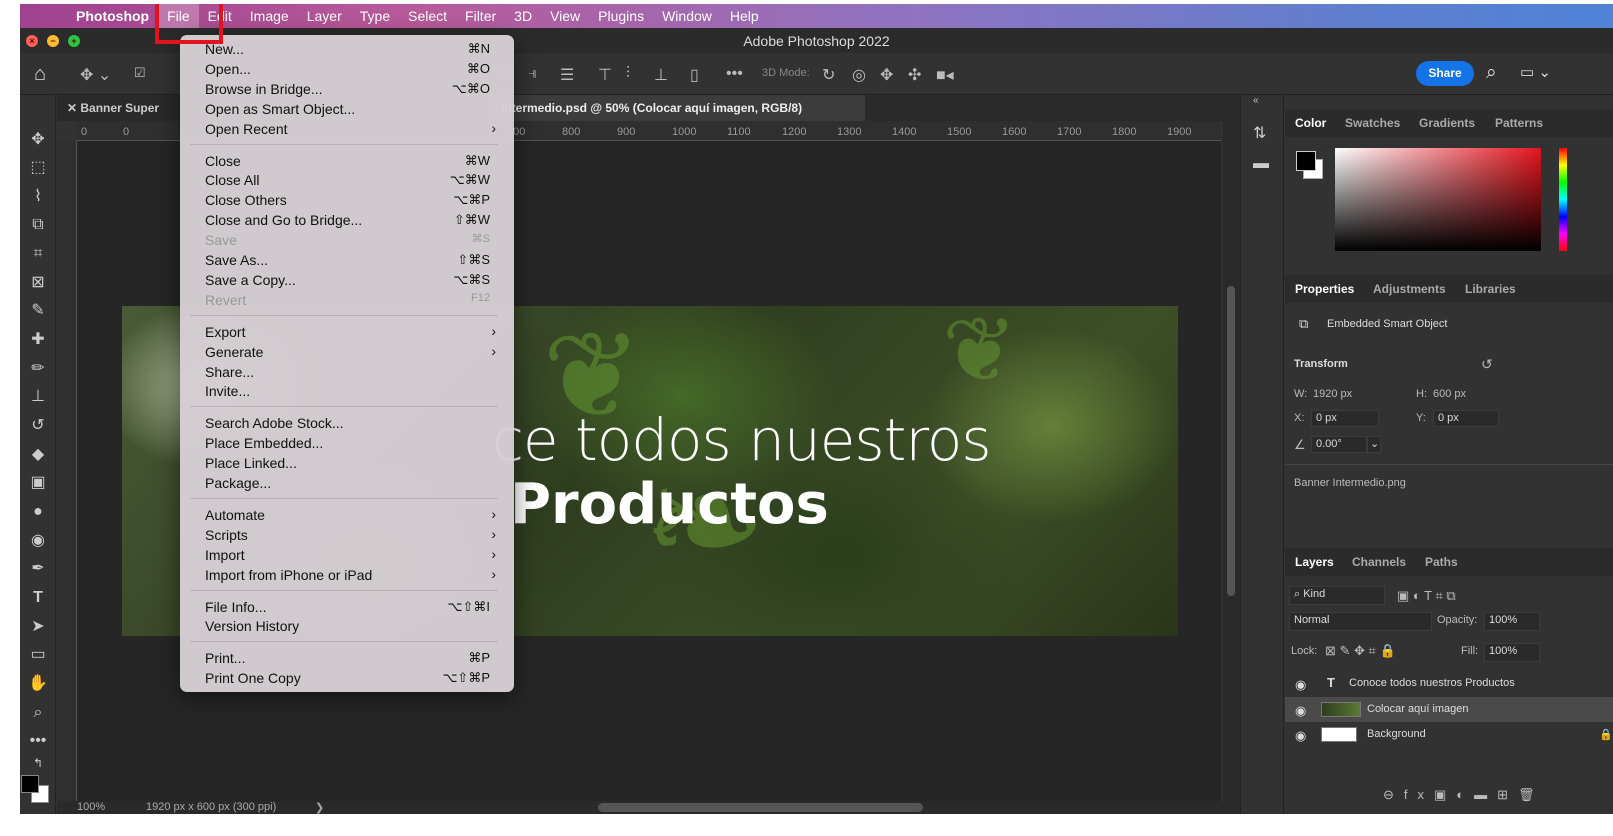  Describe the element at coordinates (605, 75) in the screenshot. I see `align-top-icon: ⊤` at that location.